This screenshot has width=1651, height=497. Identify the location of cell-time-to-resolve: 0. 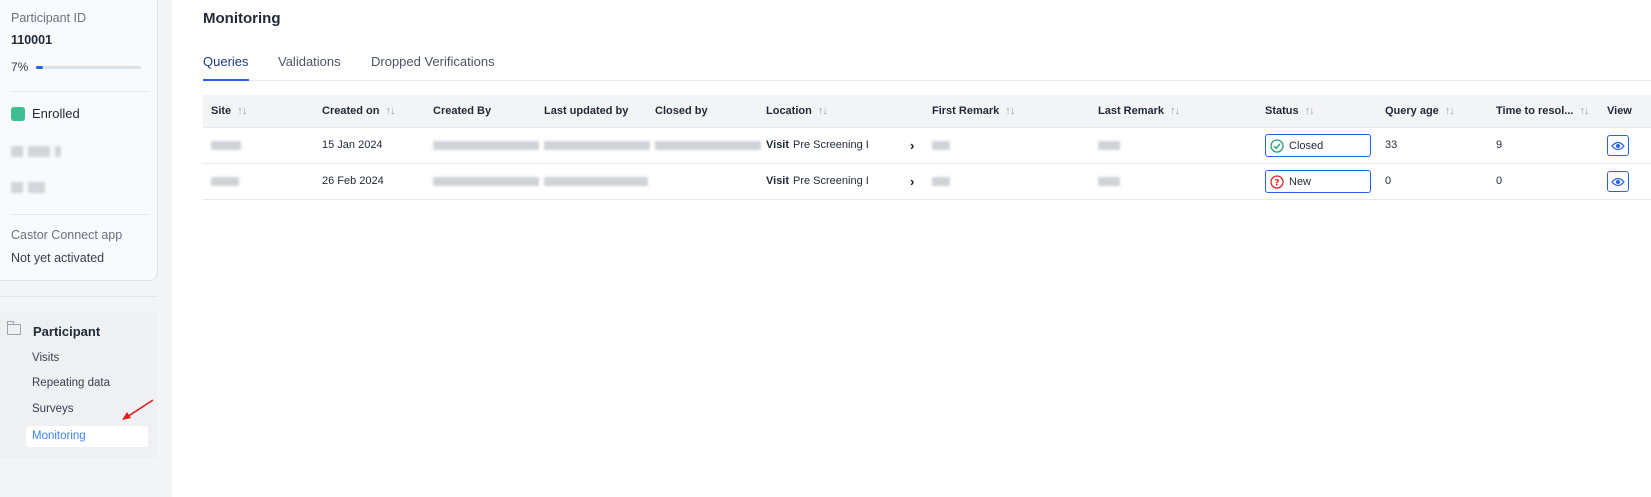
(1499, 181).